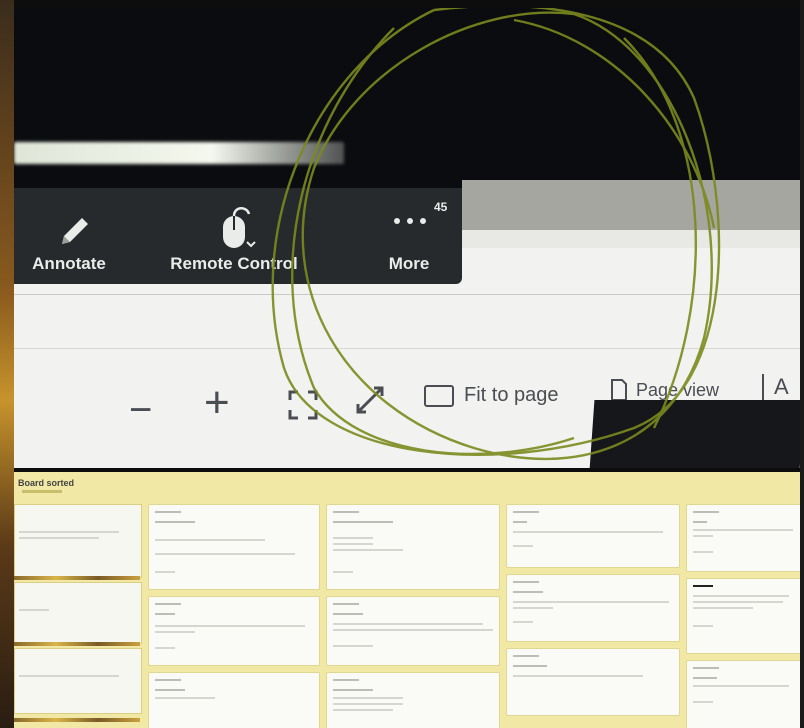 The height and width of the screenshot is (728, 804). Describe the element at coordinates (46, 483) in the screenshot. I see `board-title: Board sorted` at that location.